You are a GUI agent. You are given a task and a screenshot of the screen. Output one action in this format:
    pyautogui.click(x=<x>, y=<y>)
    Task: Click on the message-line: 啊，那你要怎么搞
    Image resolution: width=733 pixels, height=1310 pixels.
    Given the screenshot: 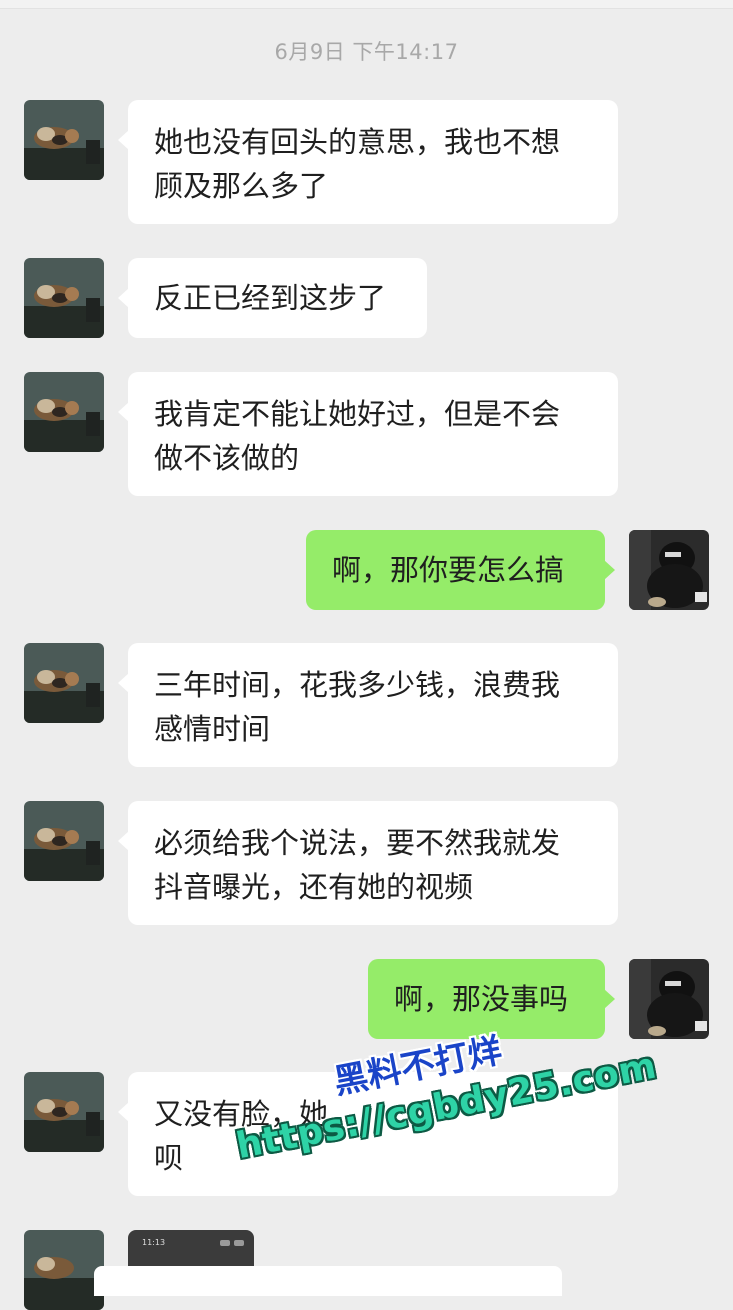 What is the action you would take?
    pyautogui.click(x=448, y=570)
    